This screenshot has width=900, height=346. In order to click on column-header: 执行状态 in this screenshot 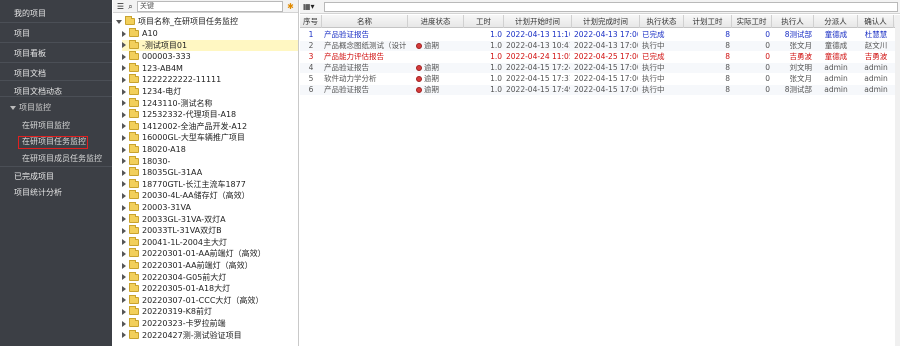, I will do `click(662, 21)`.